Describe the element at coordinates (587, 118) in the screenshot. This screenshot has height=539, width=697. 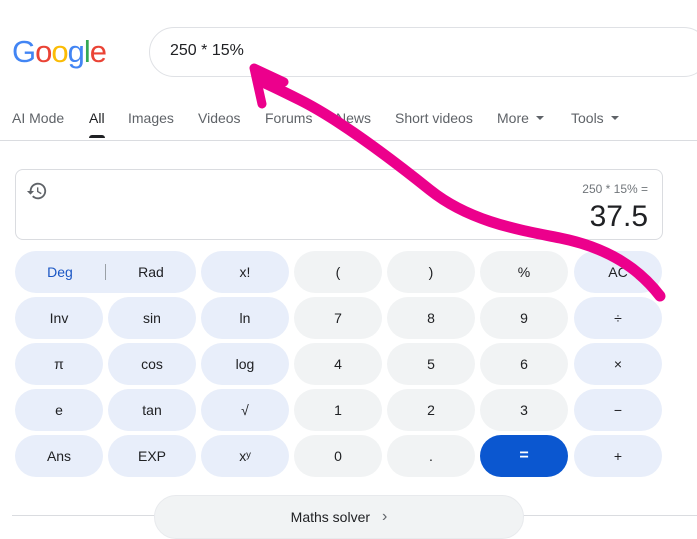
I see `tab-tools-label: Tools` at that location.